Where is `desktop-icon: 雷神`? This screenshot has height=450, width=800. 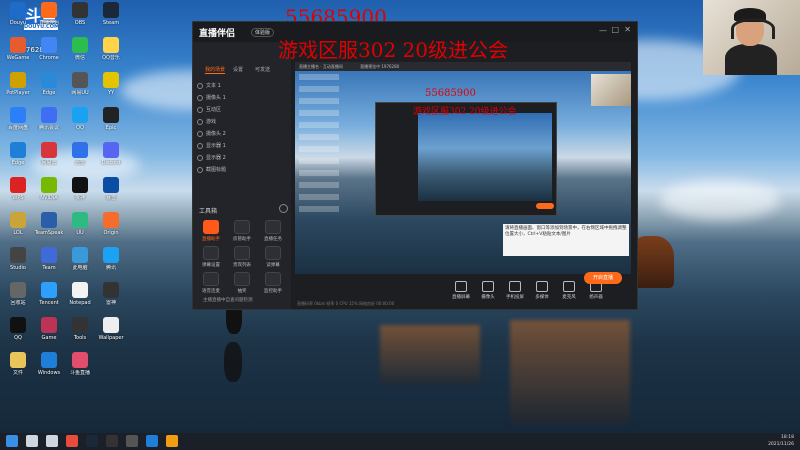 desktop-icon: 雷神 is located at coordinates (111, 294).